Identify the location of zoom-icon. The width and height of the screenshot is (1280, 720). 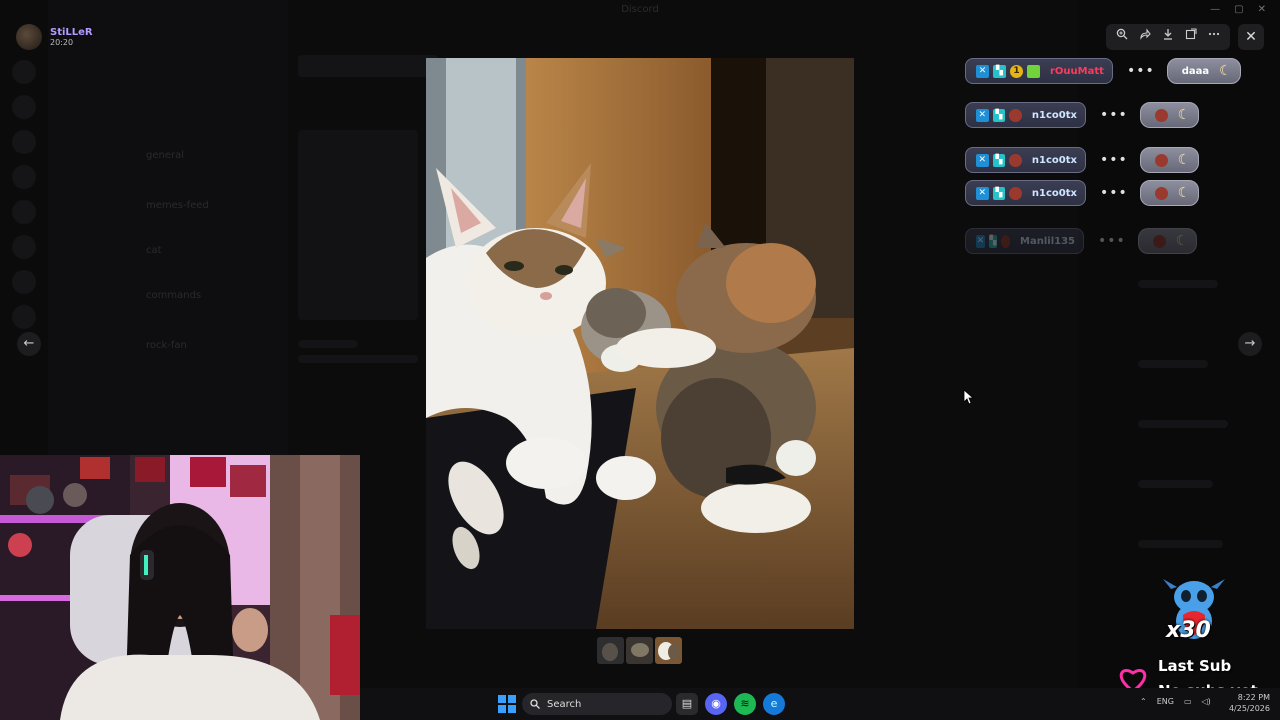
(1122, 37).